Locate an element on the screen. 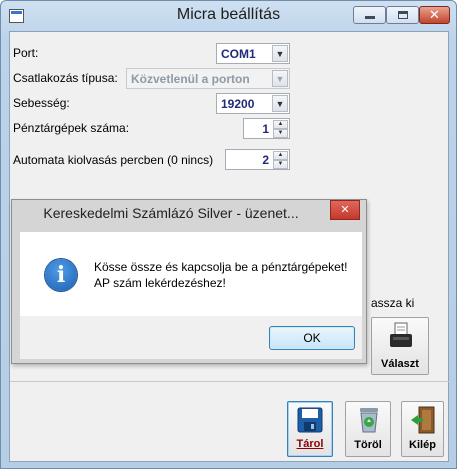 This screenshot has height=469, width=457. speed-select: 19200 ▼ is located at coordinates (253, 103).